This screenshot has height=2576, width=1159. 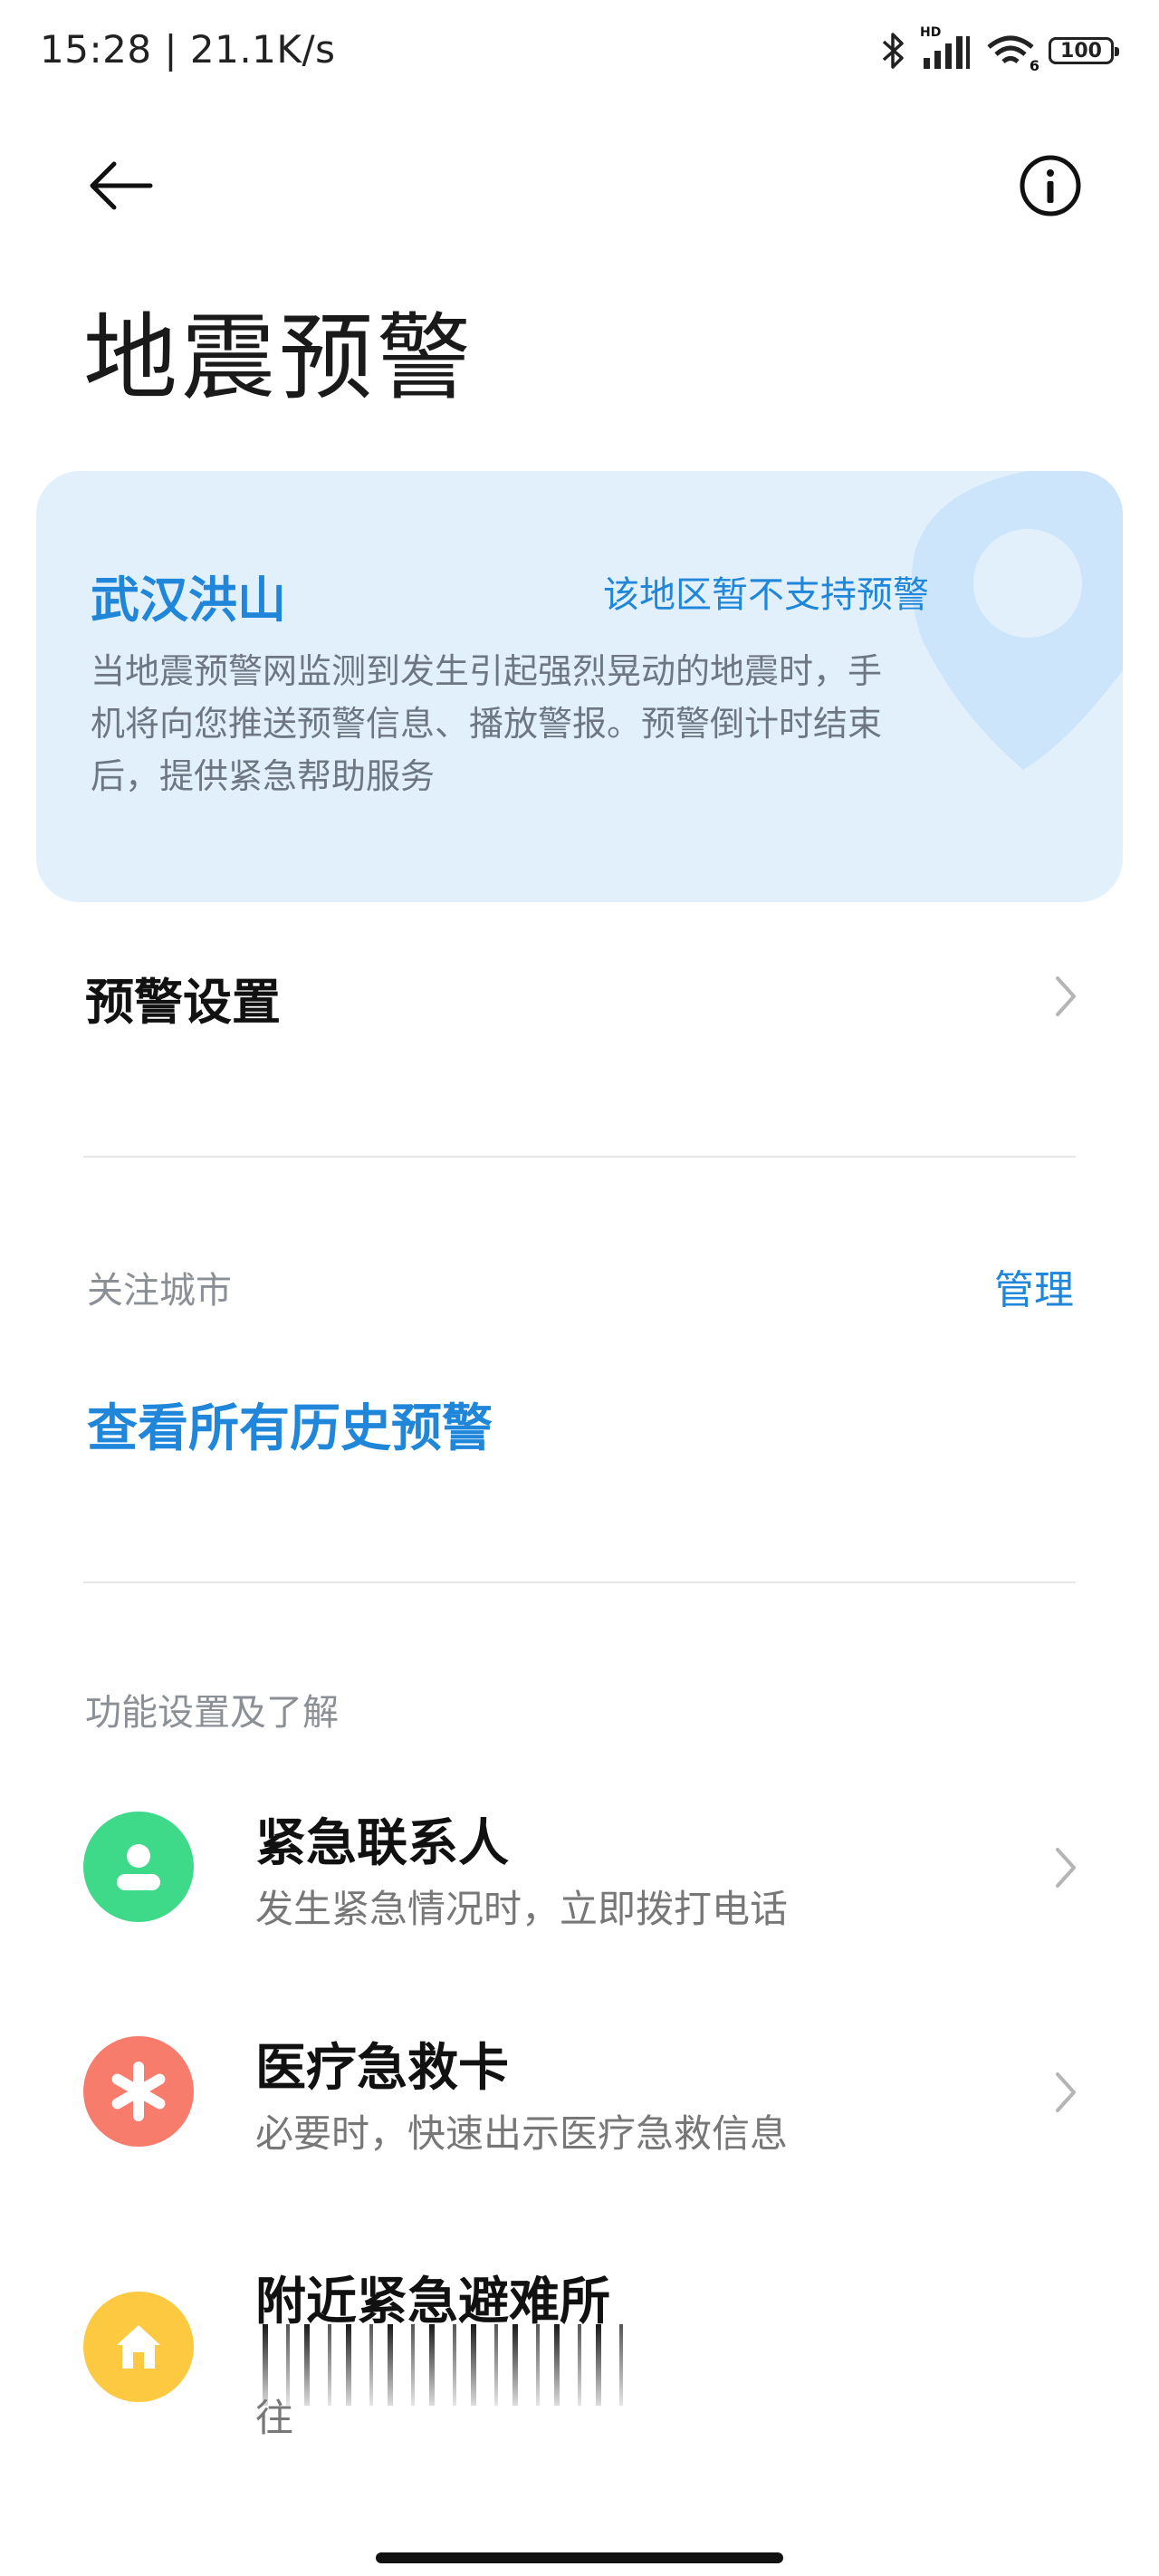 I want to click on region-support-status: 该地区暂不支持预警, so click(x=766, y=595).